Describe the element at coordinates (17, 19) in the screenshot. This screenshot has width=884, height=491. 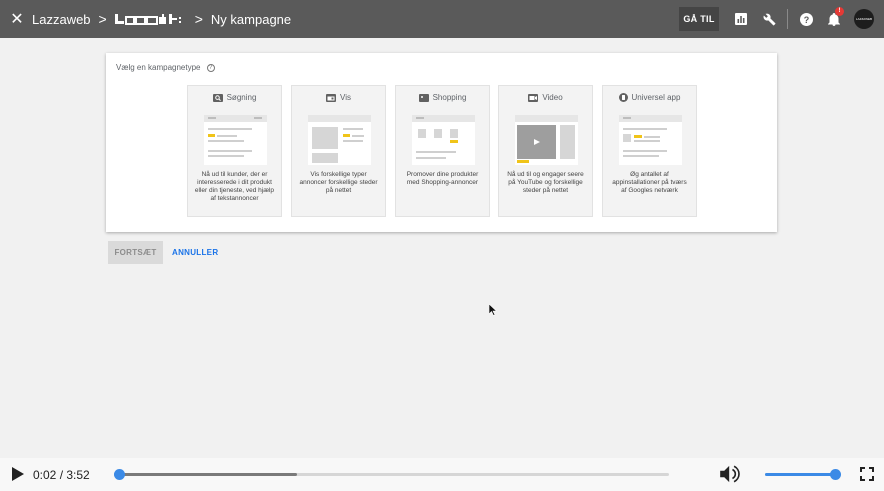
I see `close-icon: ✕` at that location.